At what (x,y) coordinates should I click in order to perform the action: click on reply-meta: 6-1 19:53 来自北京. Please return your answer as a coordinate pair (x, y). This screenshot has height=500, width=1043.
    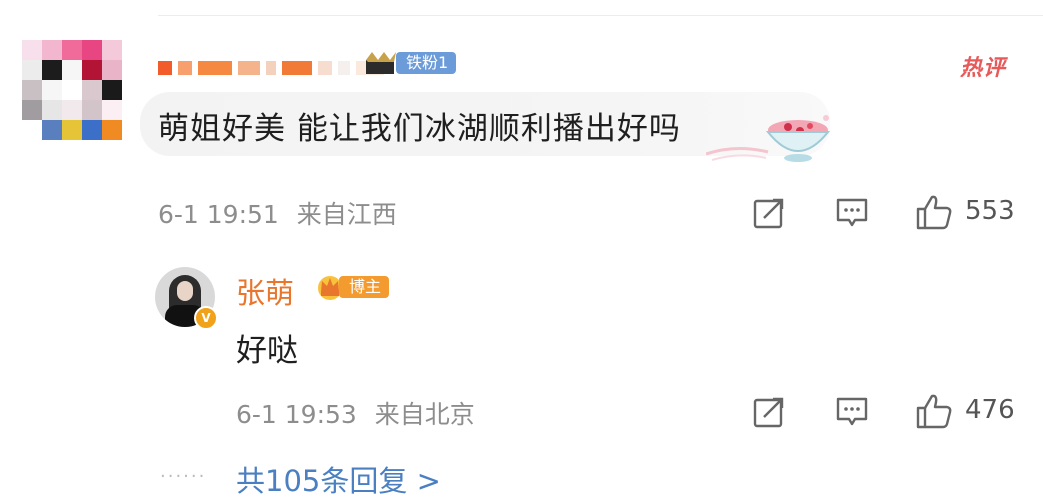
    Looking at the image, I should click on (355, 413).